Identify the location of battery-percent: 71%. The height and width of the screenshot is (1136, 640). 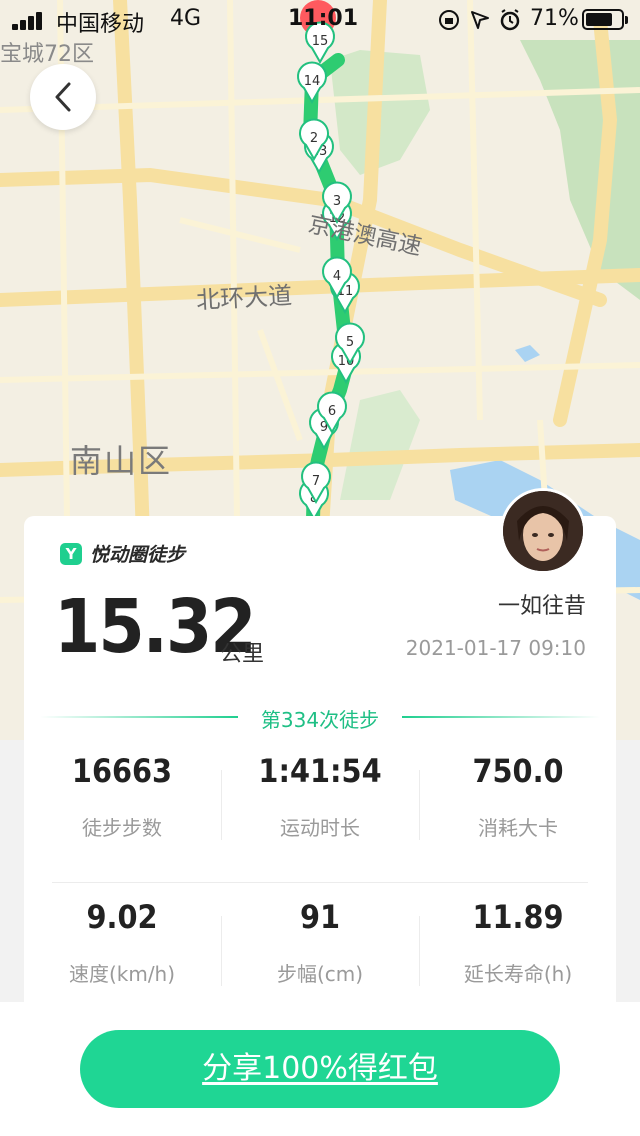
(554, 18).